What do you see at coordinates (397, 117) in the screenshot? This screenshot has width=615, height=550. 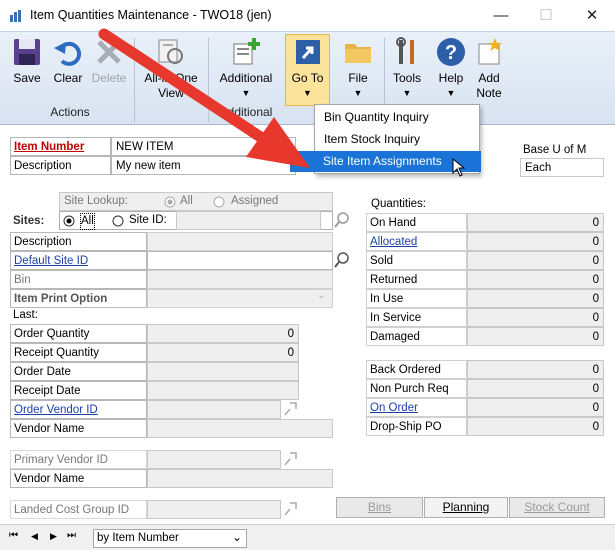 I see `menu-item-bin-quantity-inquiry: Bin Quantity Inquiry` at bounding box center [397, 117].